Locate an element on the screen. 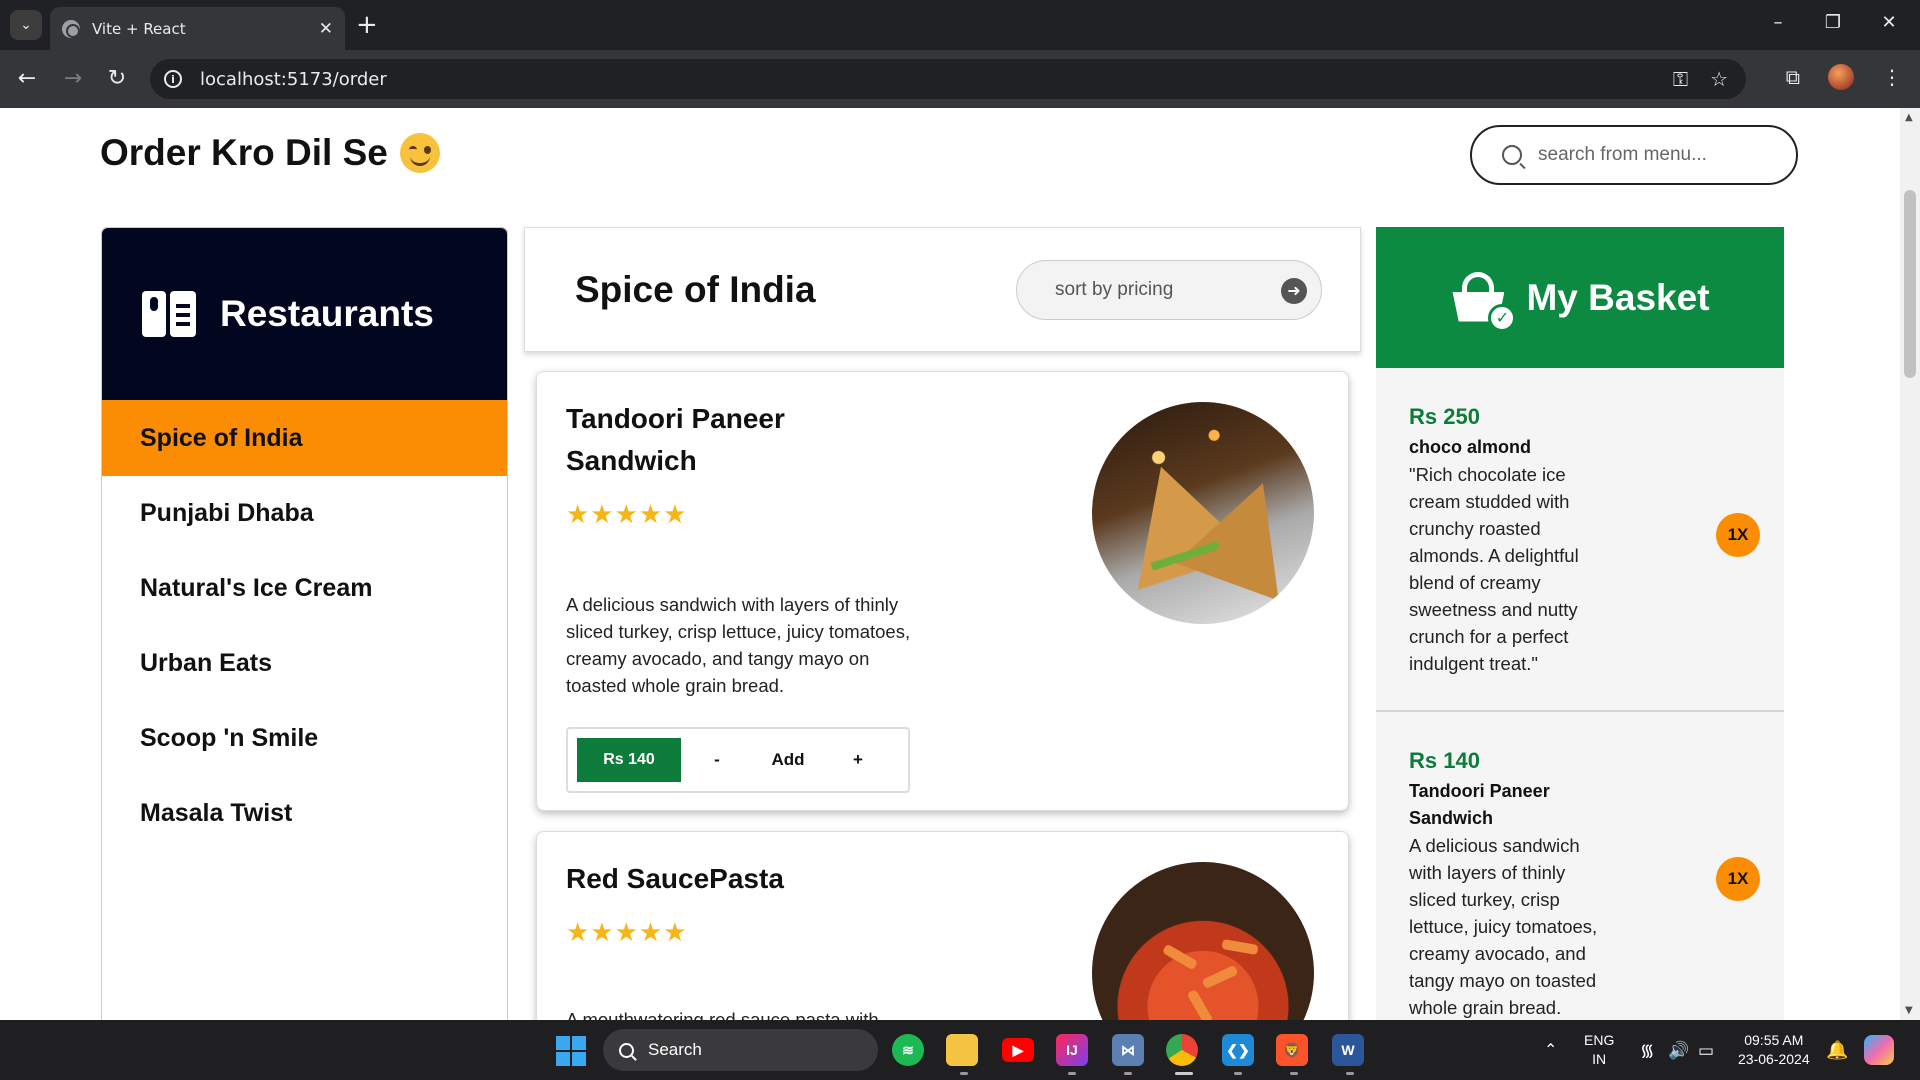 This screenshot has width=1920, height=1080. reload-button: ↻ is located at coordinates (117, 79).